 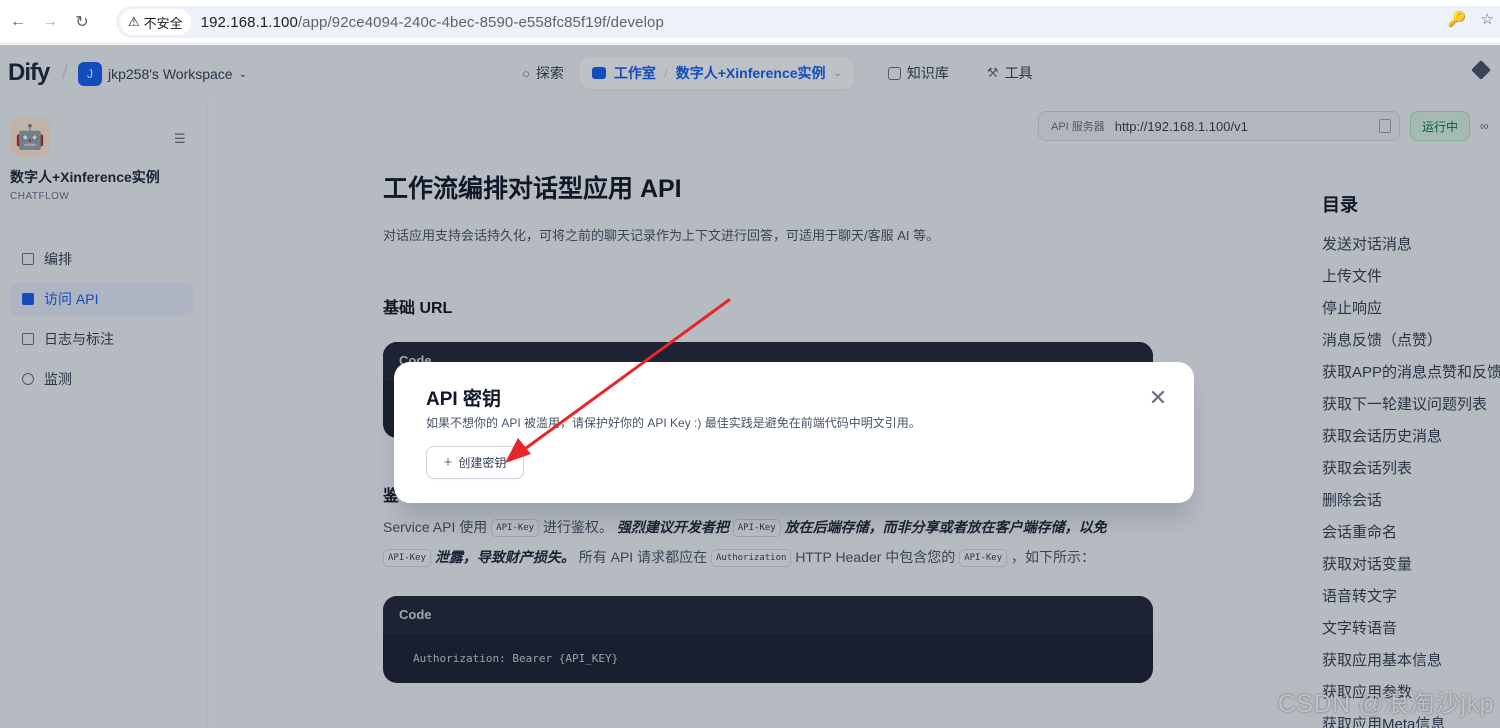 I want to click on create-key-button: + 创建密钥, so click(x=475, y=462).